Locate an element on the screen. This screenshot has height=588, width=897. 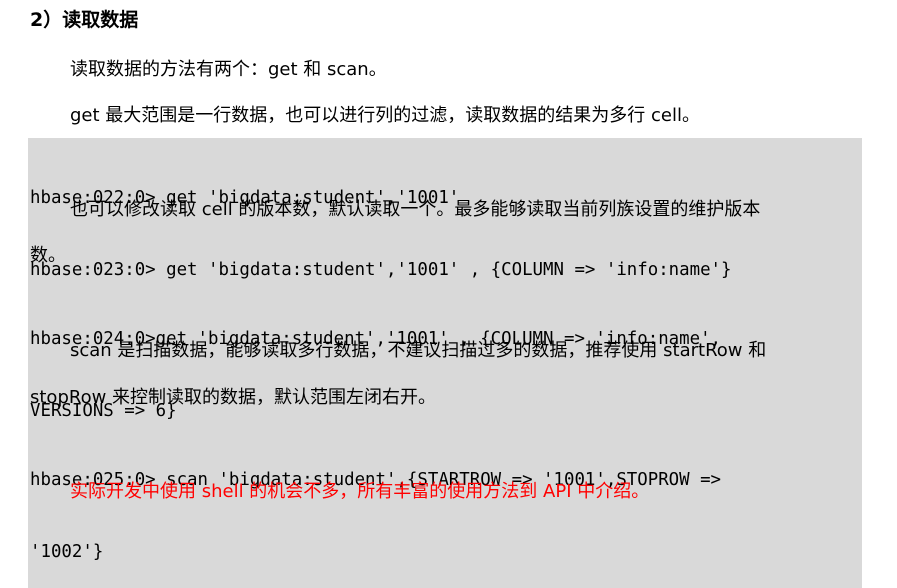
section-heading: 2）读取数据 is located at coordinates (84, 20).